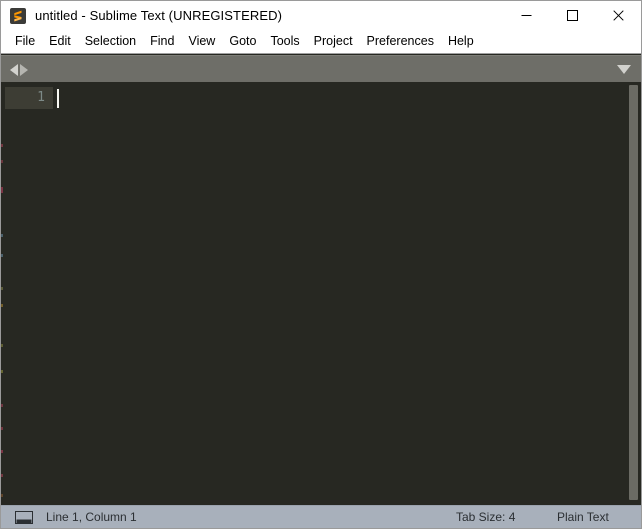  Describe the element at coordinates (159, 15) in the screenshot. I see `window-title: untitled - Sublime Text (UNREGISTERED)` at that location.